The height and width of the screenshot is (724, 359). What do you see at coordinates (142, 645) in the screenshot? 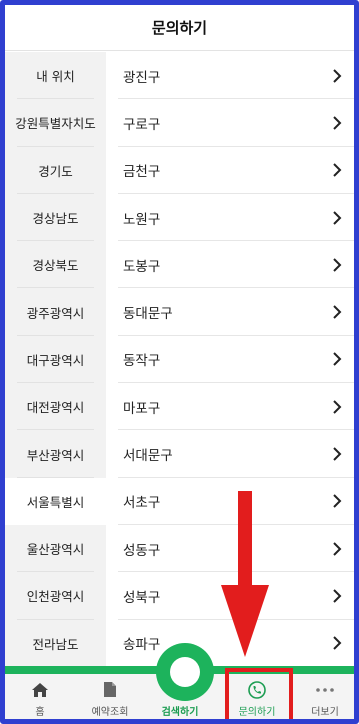
I see `list-item-label: 송파구` at bounding box center [142, 645].